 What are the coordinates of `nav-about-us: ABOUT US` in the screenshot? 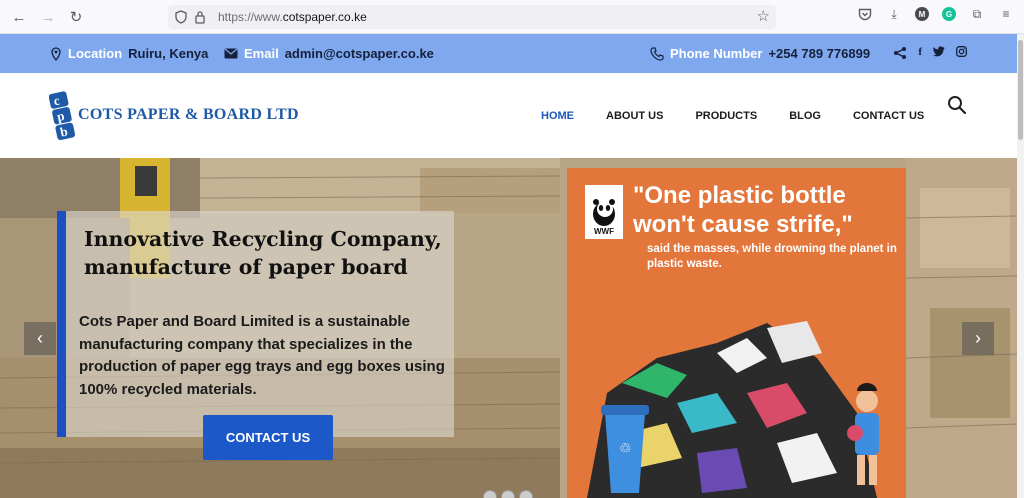 It's located at (634, 116).